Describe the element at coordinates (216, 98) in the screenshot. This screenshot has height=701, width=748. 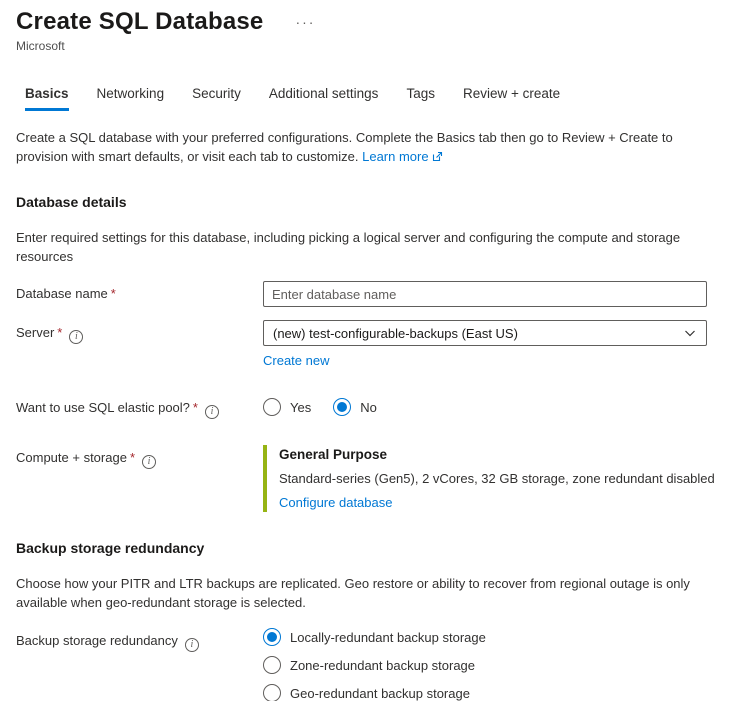
I see `tab-security: Security` at that location.